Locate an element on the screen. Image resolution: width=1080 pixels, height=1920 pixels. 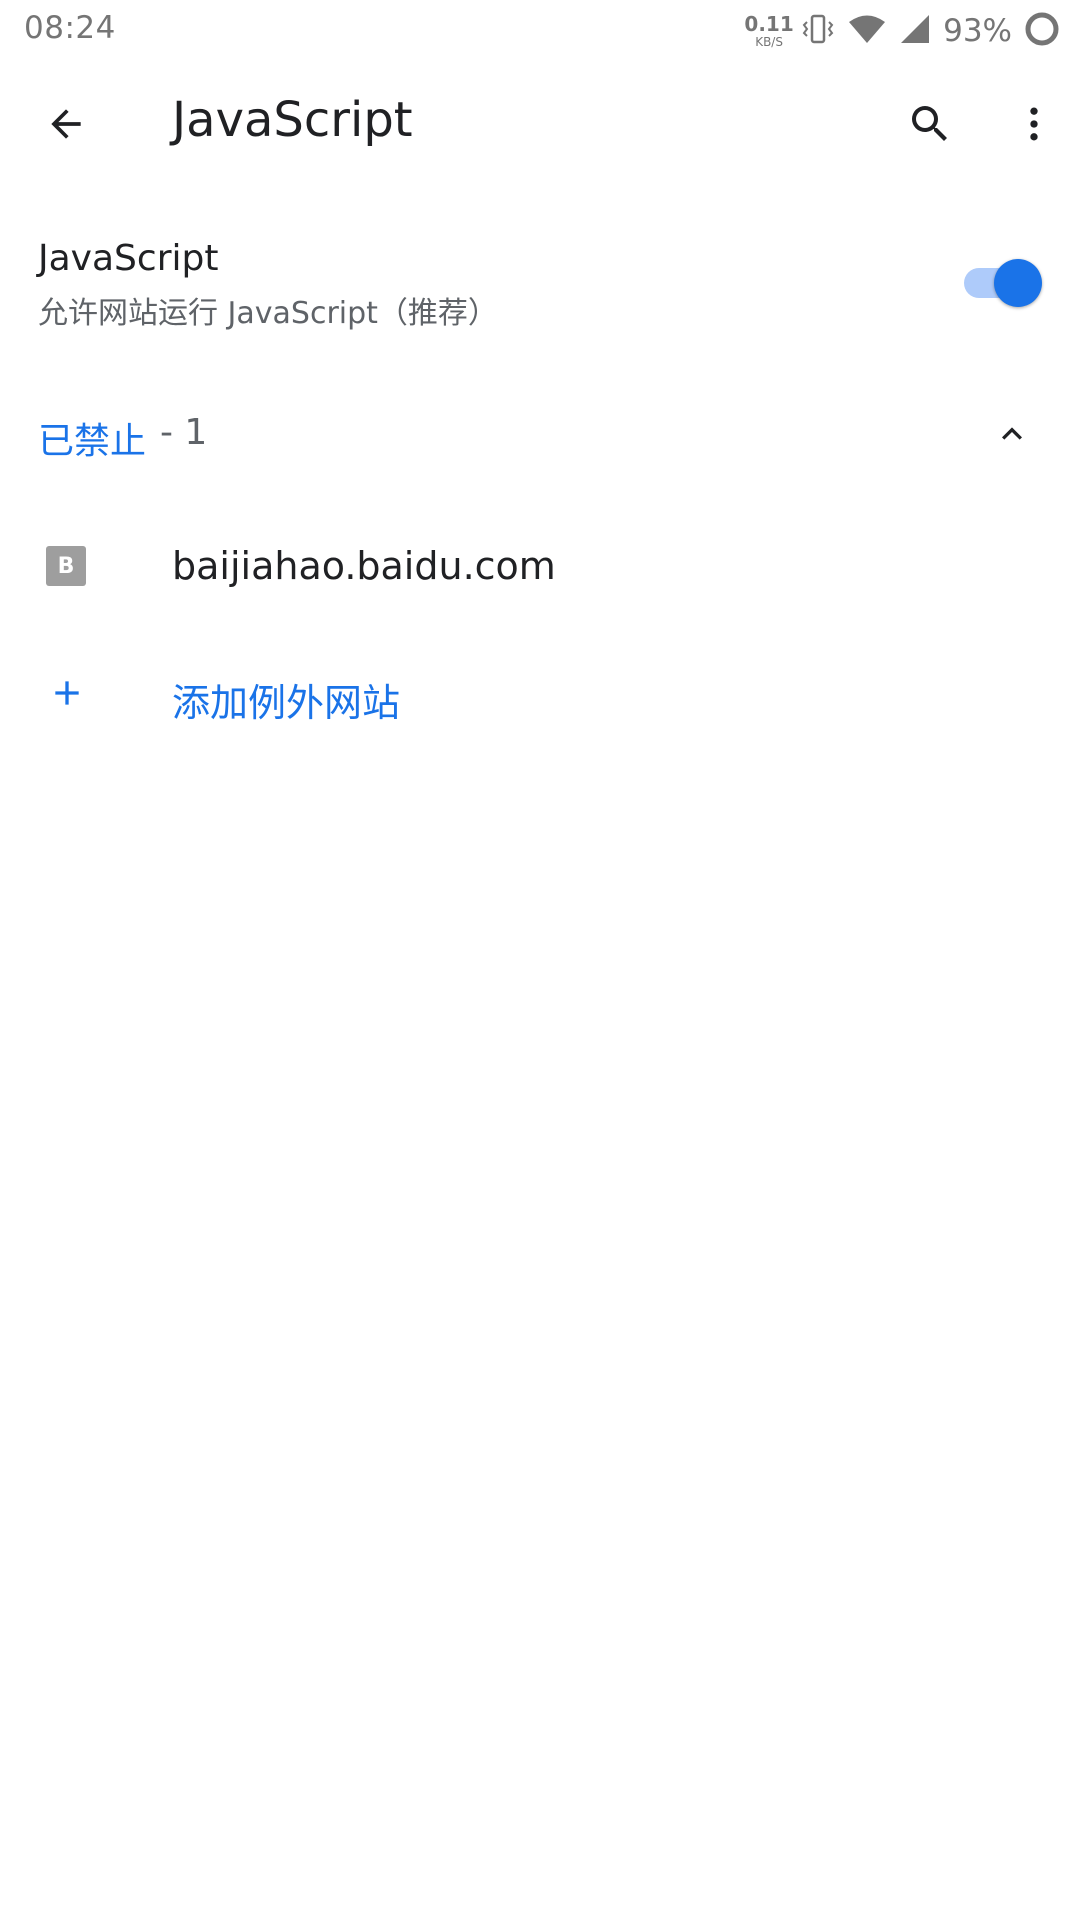
cellular-signal-icon is located at coordinates (915, 31).